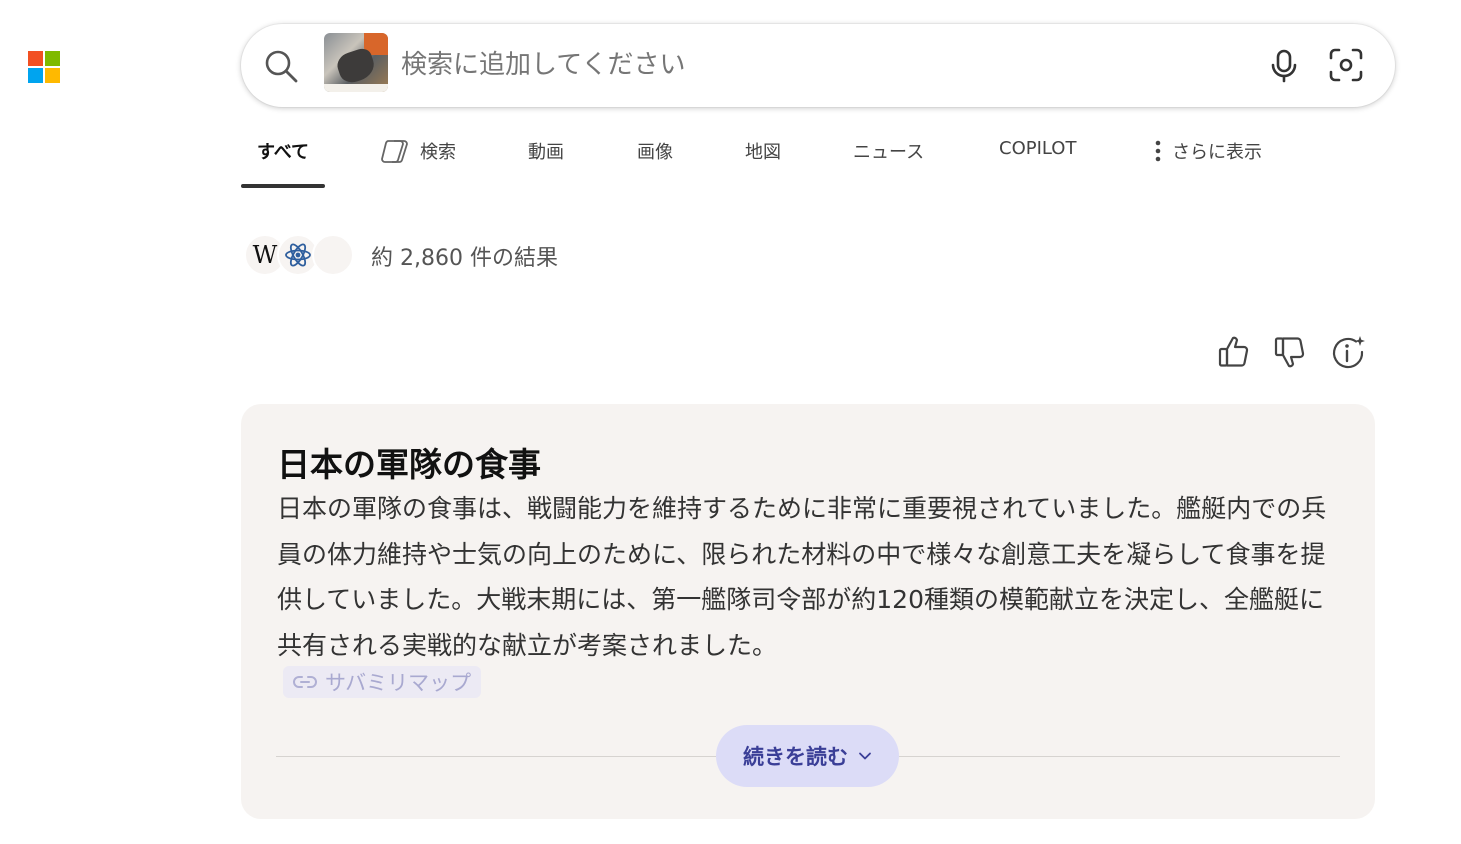 The width and height of the screenshot is (1461, 844). I want to click on microphone-icon, so click(1284, 66).